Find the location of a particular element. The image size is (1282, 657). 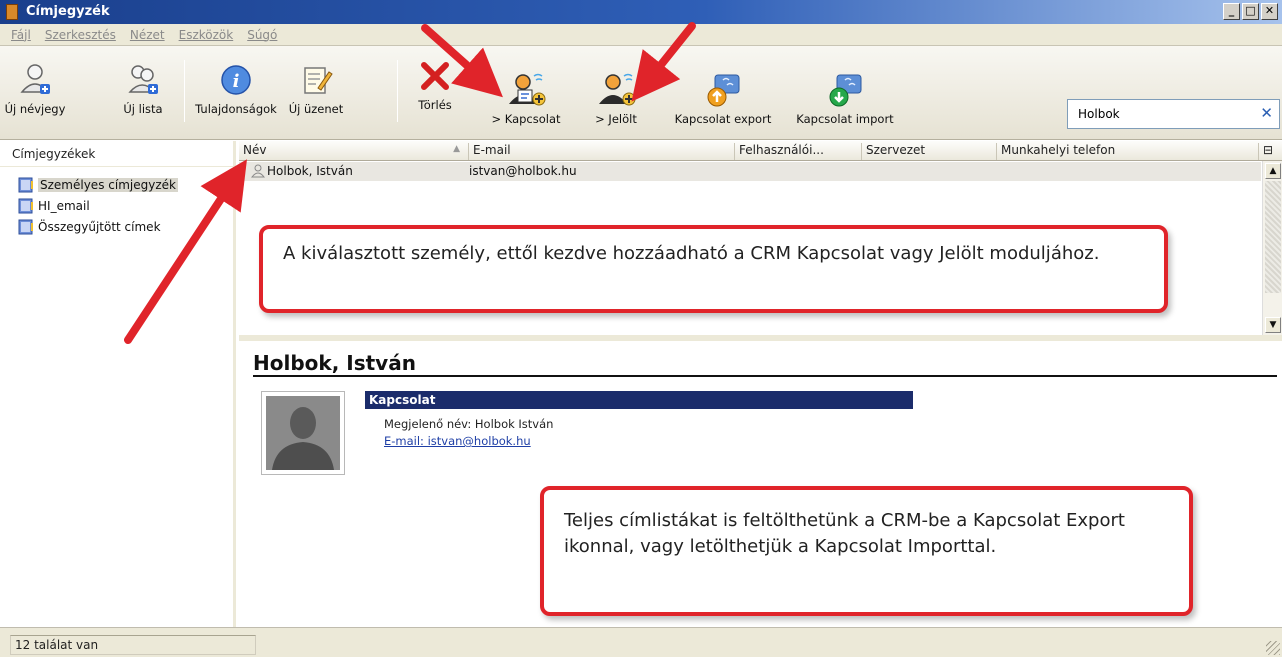

minimize-button: _ is located at coordinates (1231, 11).